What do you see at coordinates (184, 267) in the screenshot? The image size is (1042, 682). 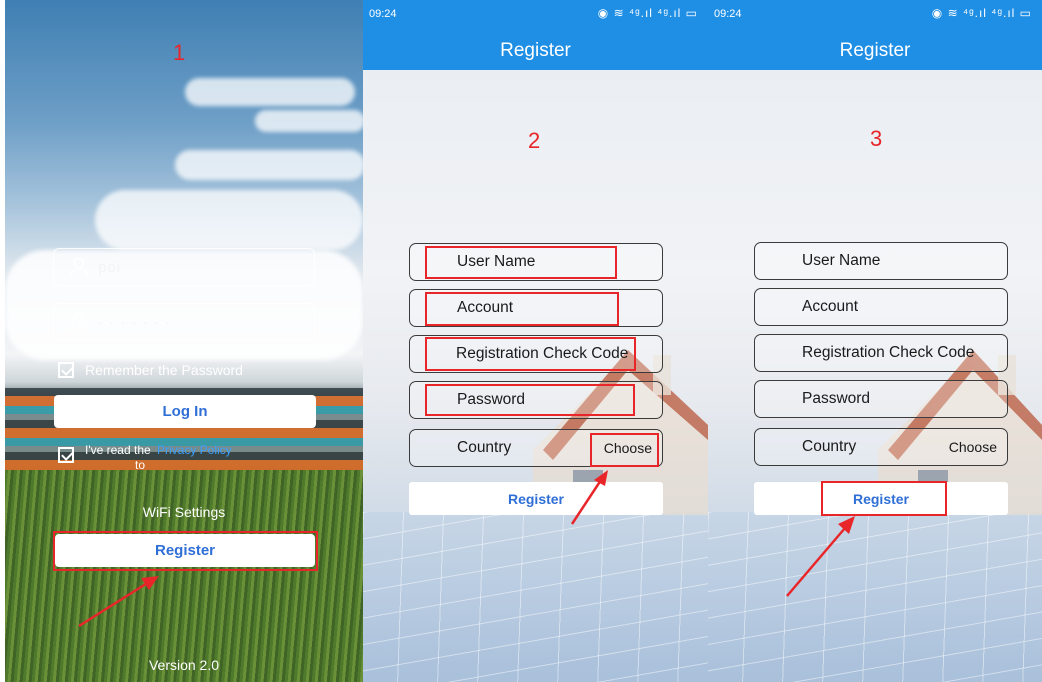 I see `username-input: poi` at bounding box center [184, 267].